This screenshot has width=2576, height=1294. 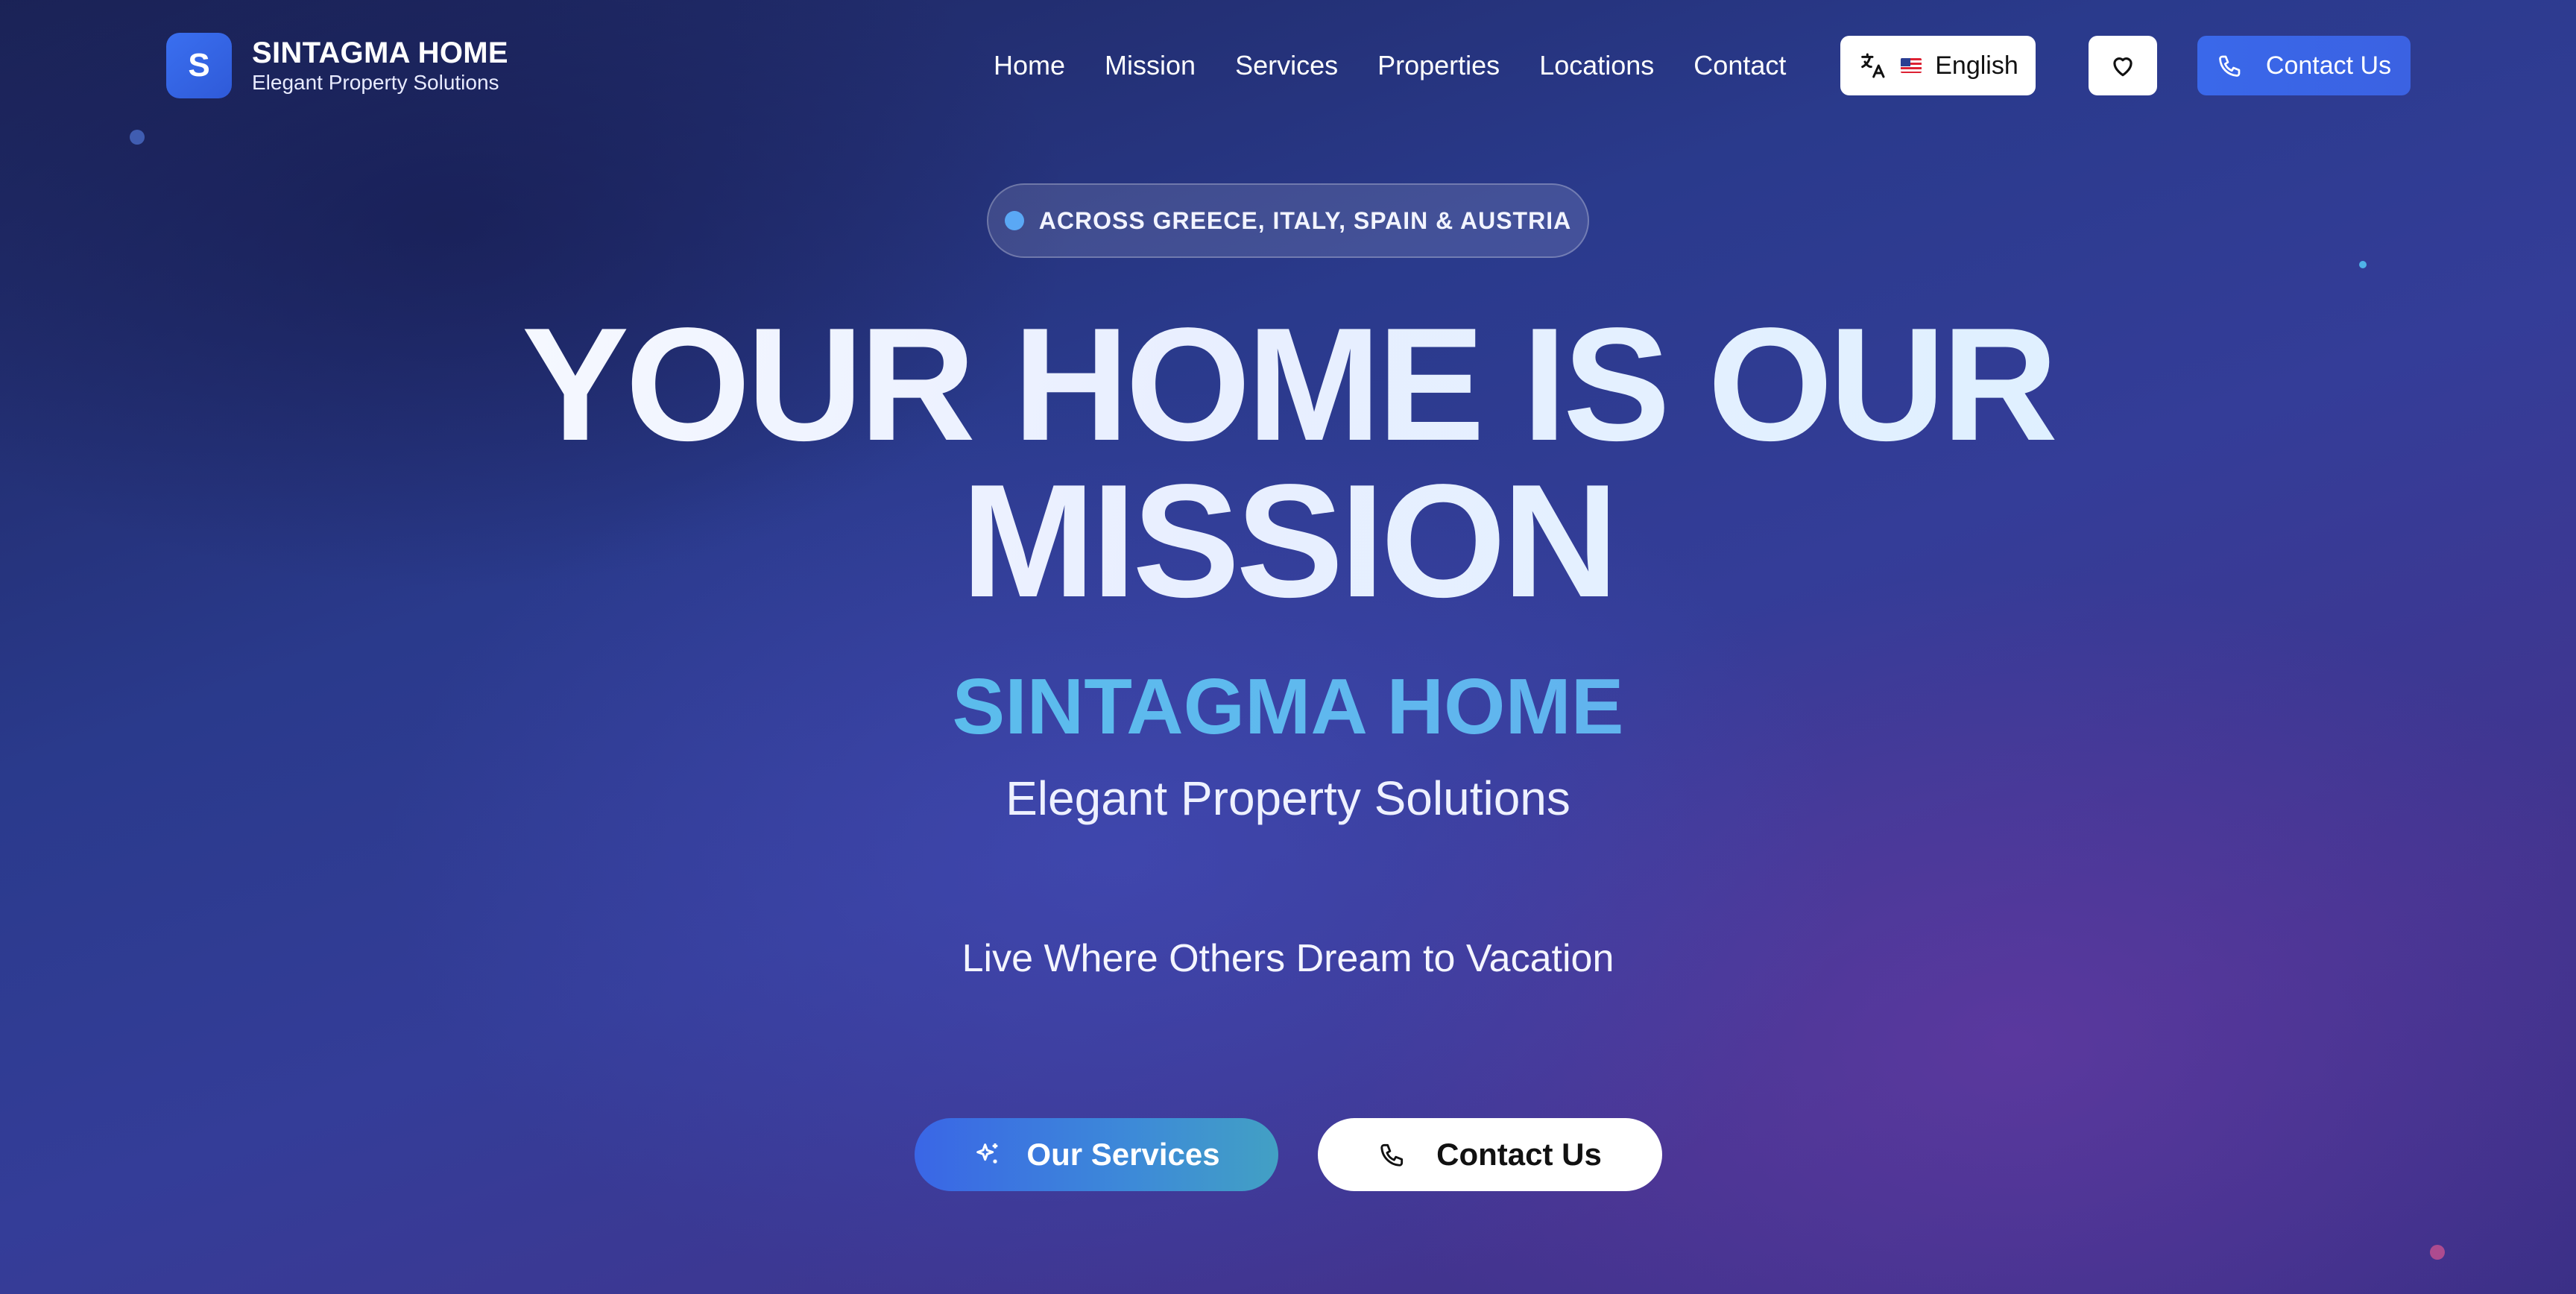 What do you see at coordinates (1976, 65) in the screenshot?
I see `language-label: English` at bounding box center [1976, 65].